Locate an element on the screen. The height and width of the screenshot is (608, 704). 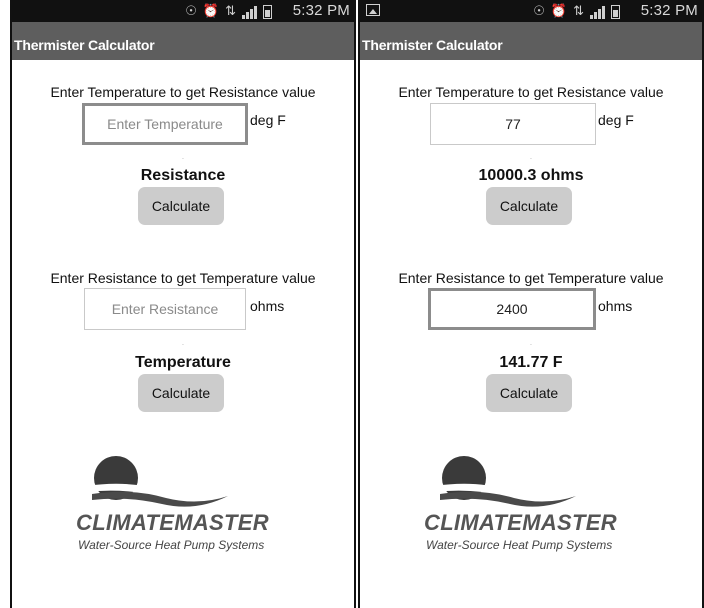
resistance-result: 10000.3 ohms is located at coordinates (531, 175).